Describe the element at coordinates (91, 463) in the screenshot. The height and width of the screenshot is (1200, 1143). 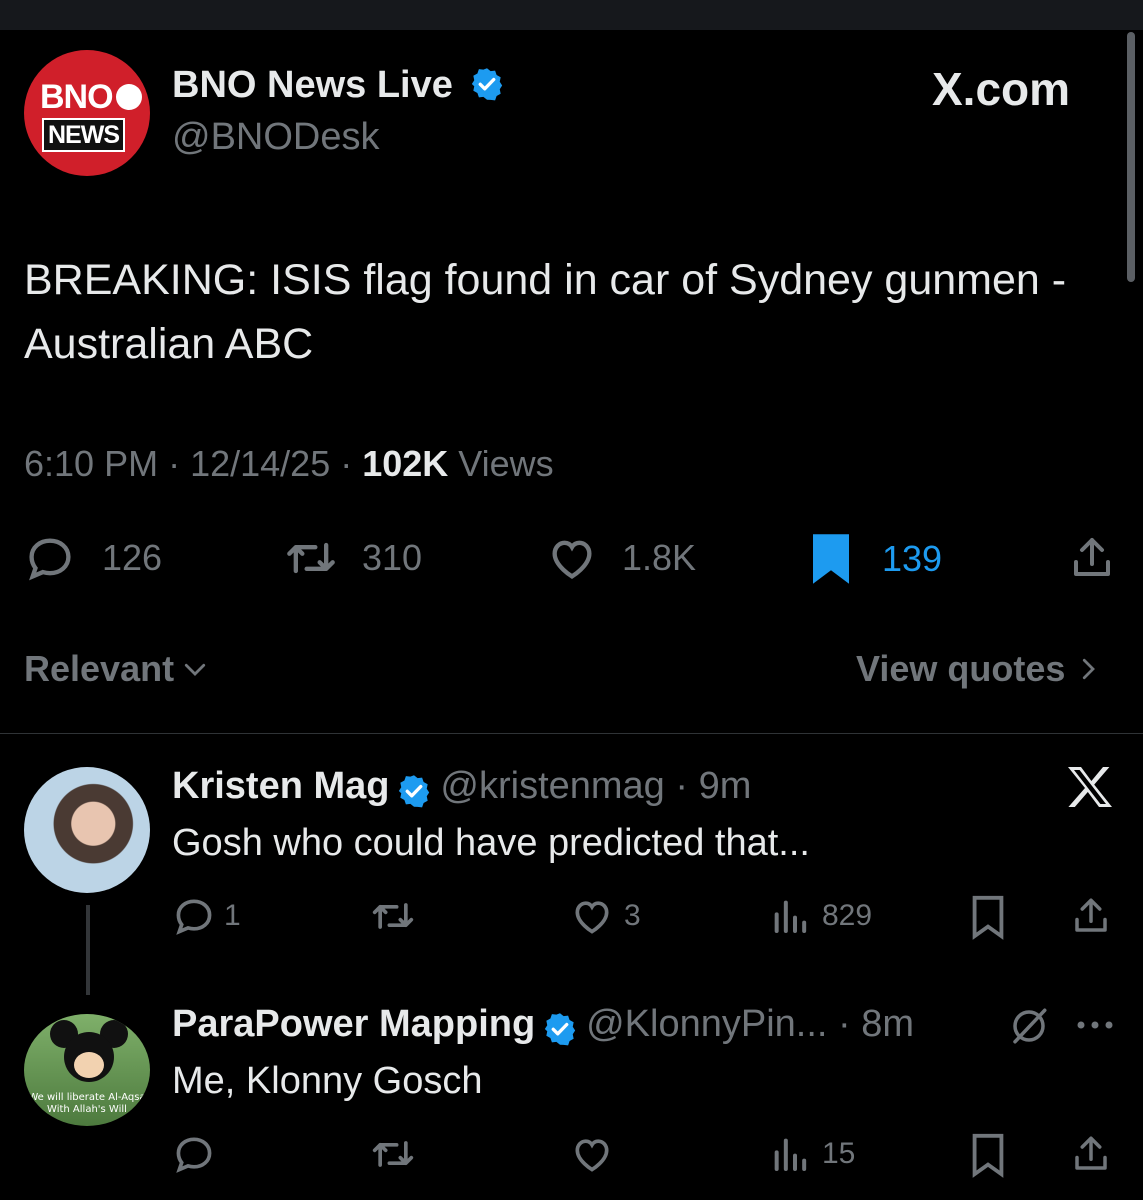
I see `post-time: 6:10 PM` at that location.